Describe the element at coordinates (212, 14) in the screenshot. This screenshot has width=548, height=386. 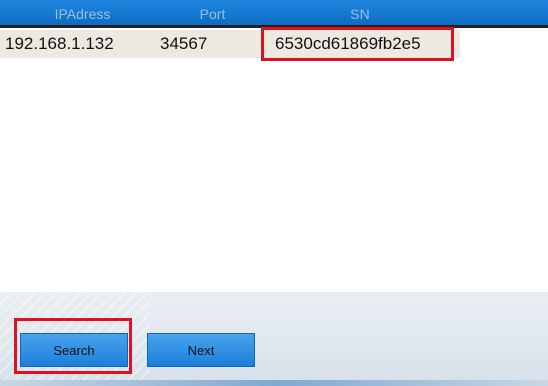
I see `column-header-port: Port` at that location.